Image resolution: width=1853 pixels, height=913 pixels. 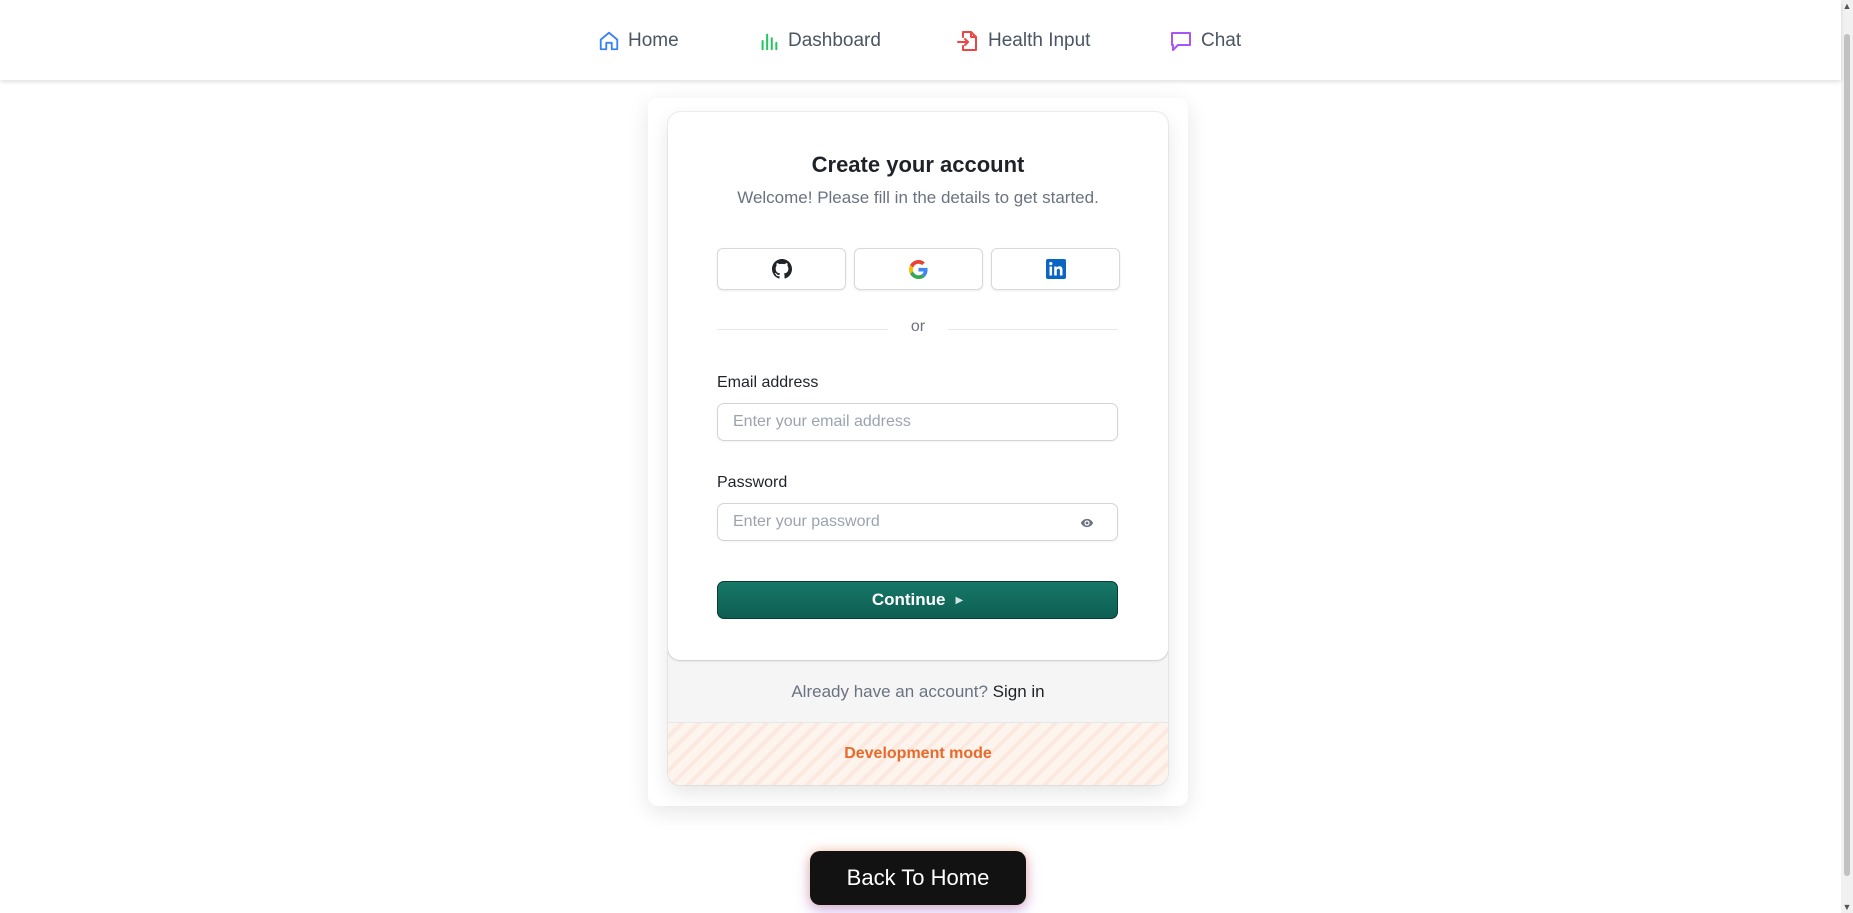 What do you see at coordinates (918, 754) in the screenshot?
I see `development-mode-banner: Development mode` at bounding box center [918, 754].